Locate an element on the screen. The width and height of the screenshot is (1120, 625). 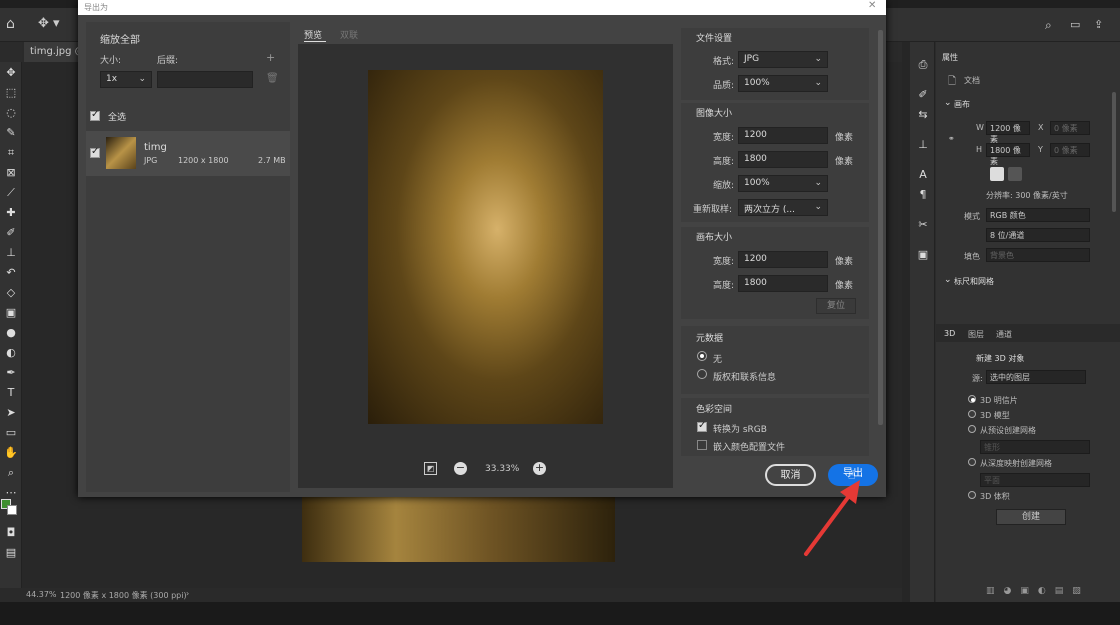
shape-icon: ▭ is located at coordinates (11, 433).